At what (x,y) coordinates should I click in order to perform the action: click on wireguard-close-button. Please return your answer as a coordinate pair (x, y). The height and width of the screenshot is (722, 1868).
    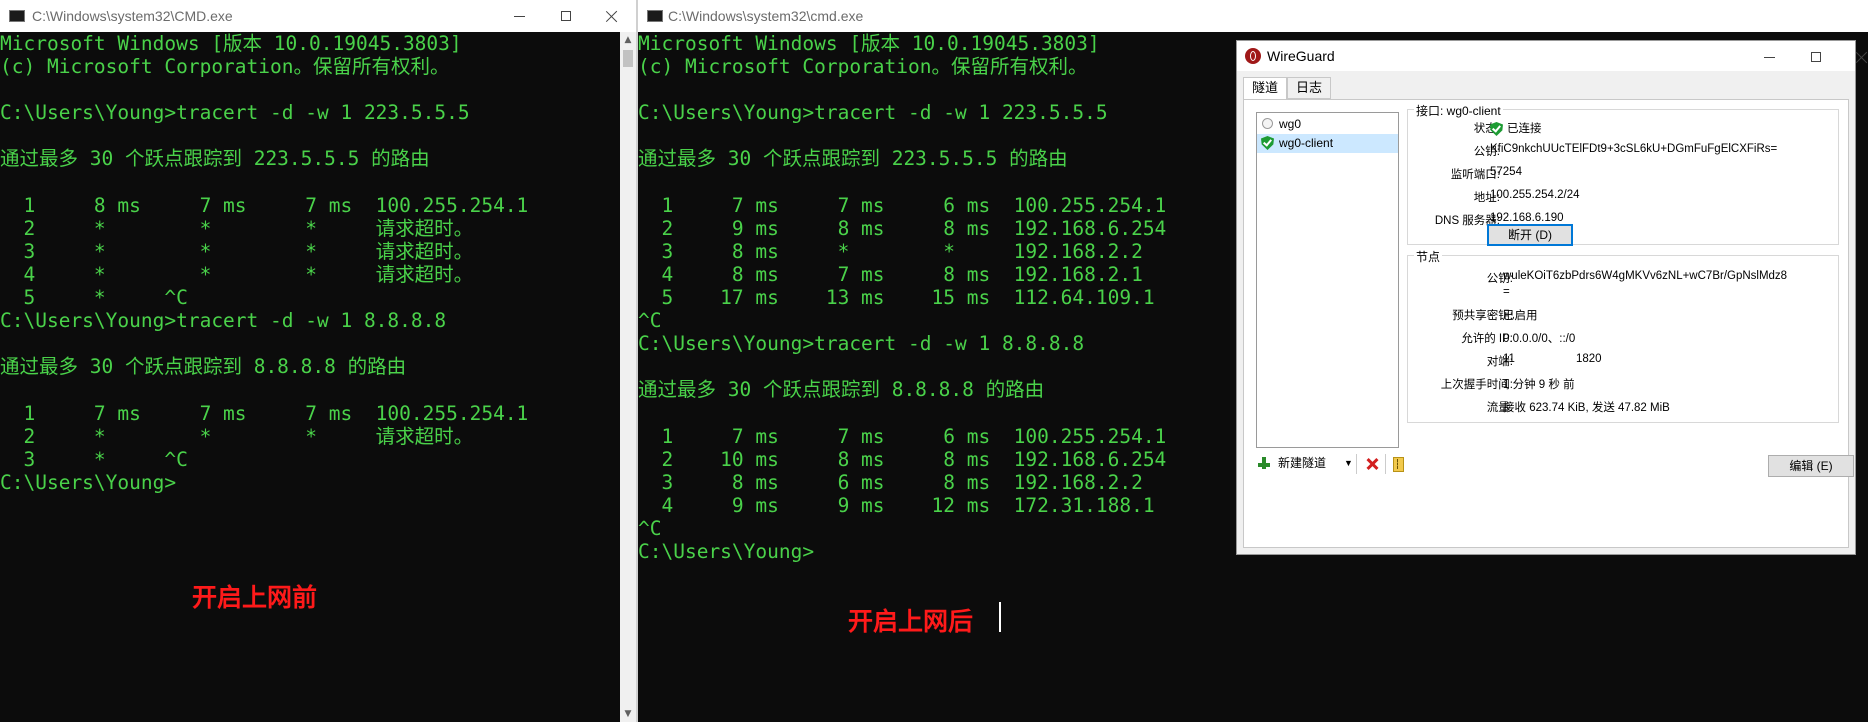
    Looking at the image, I should click on (1848, 56).